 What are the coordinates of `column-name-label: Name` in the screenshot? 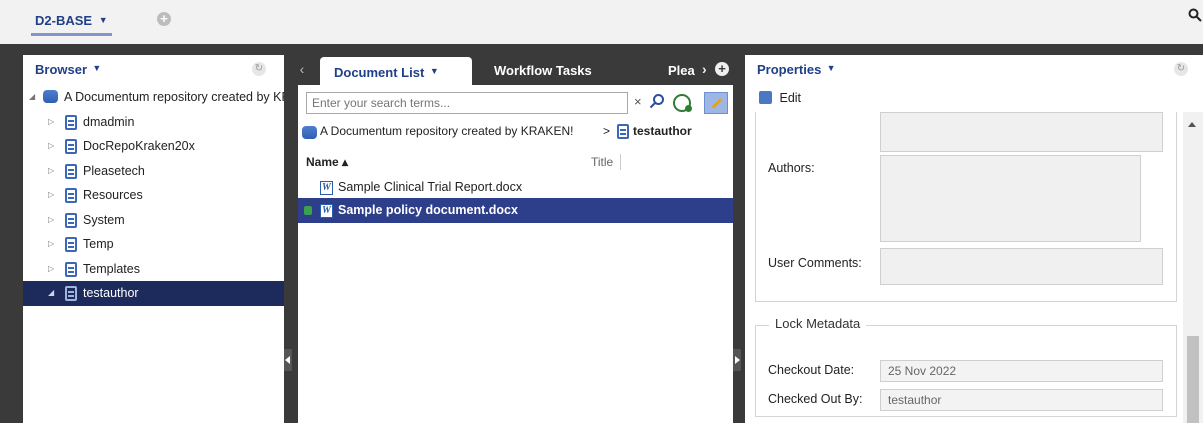 It's located at (322, 162).